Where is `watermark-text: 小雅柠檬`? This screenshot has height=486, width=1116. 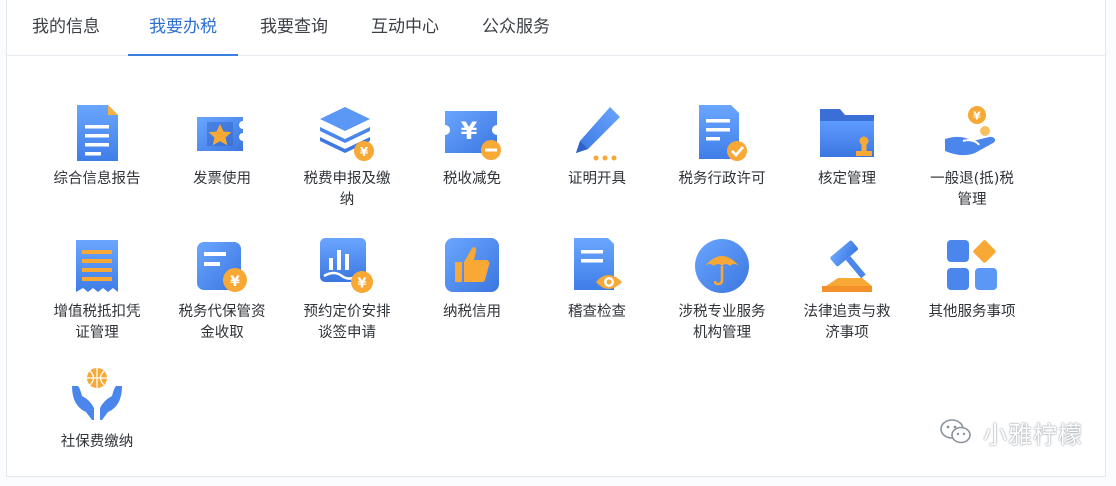 watermark-text: 小雅柠檬 is located at coordinates (1033, 434).